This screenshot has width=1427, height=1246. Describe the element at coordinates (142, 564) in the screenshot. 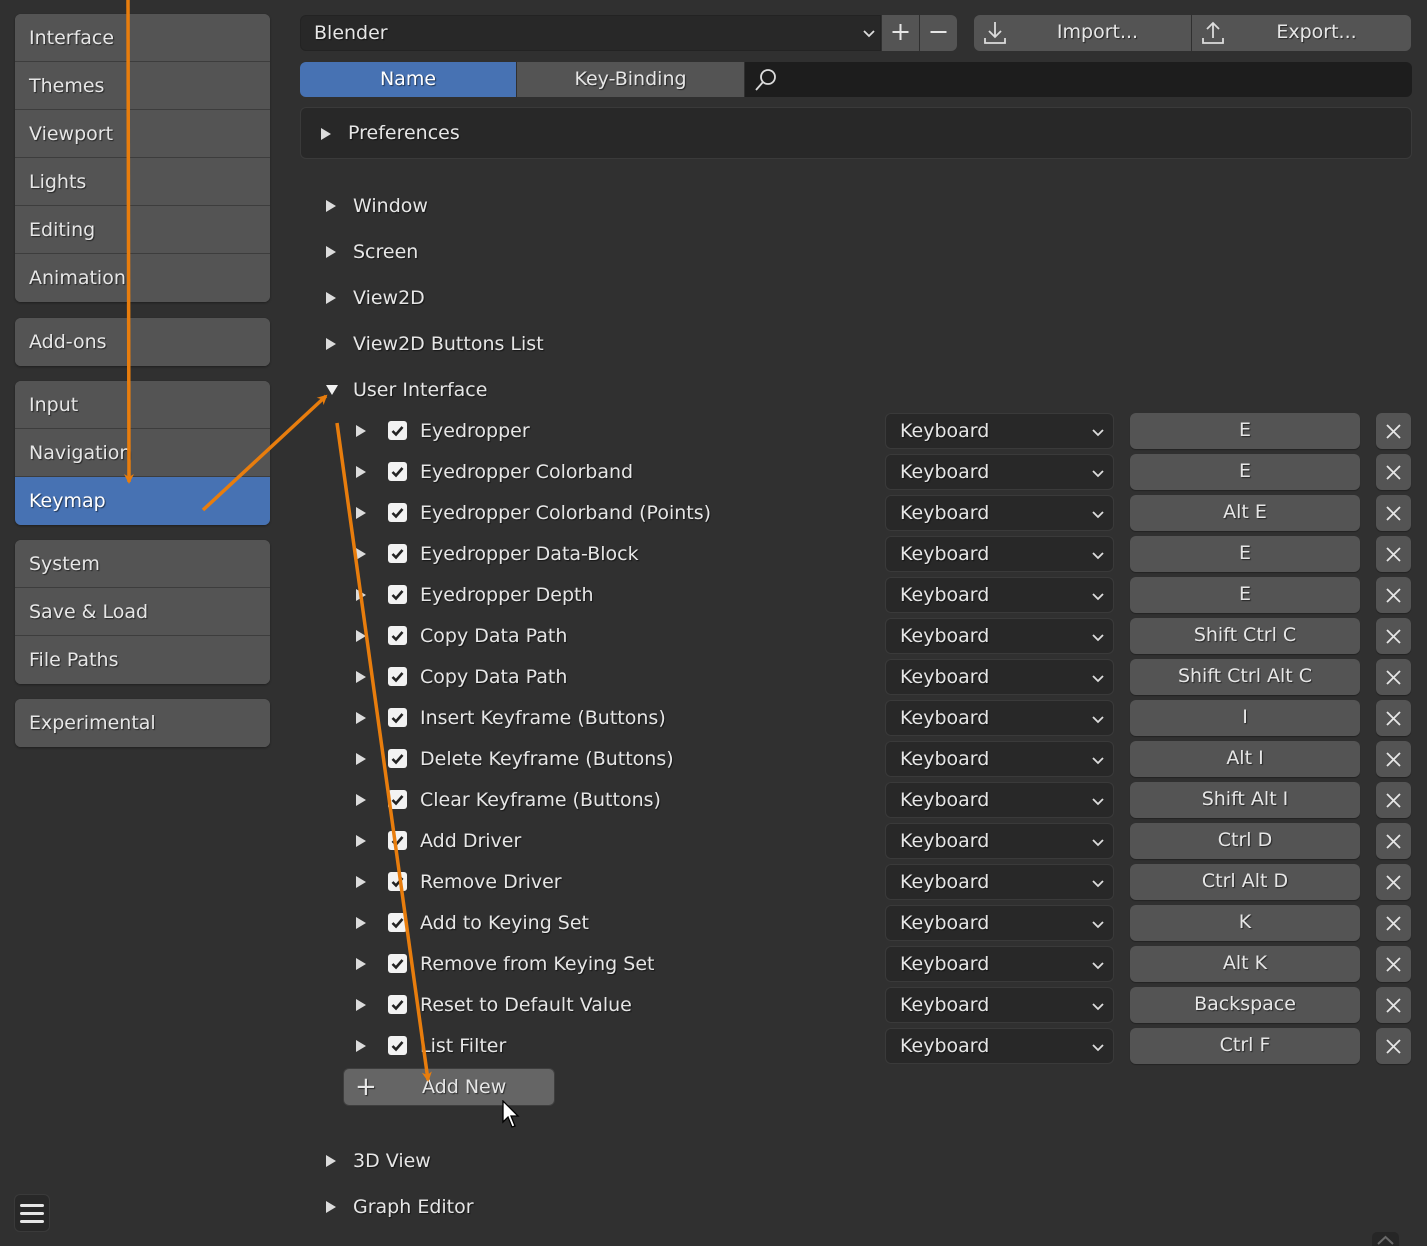

I see `sidebar-item-system: System` at that location.